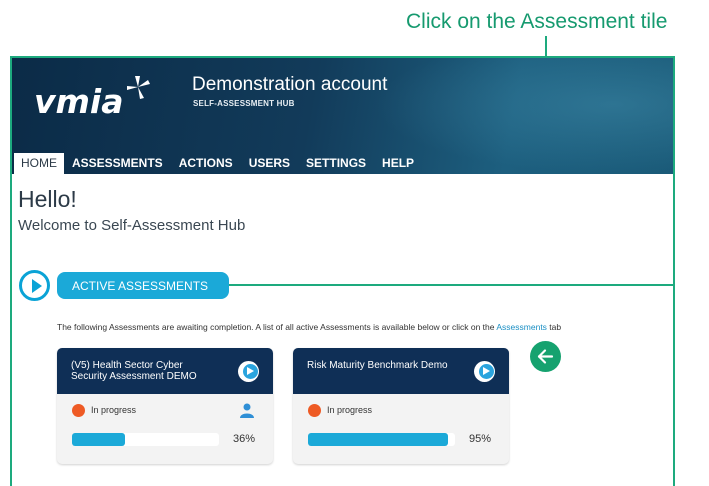 The width and height of the screenshot is (709, 486). Describe the element at coordinates (247, 410) in the screenshot. I see `user-icon` at that location.